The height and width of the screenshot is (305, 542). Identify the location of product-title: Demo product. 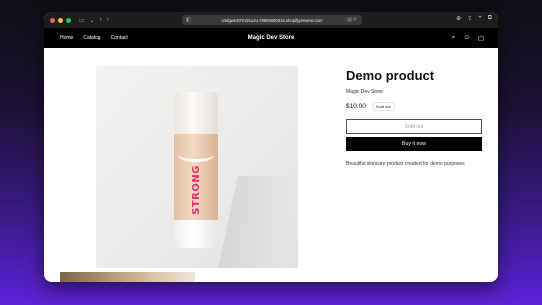
(390, 75).